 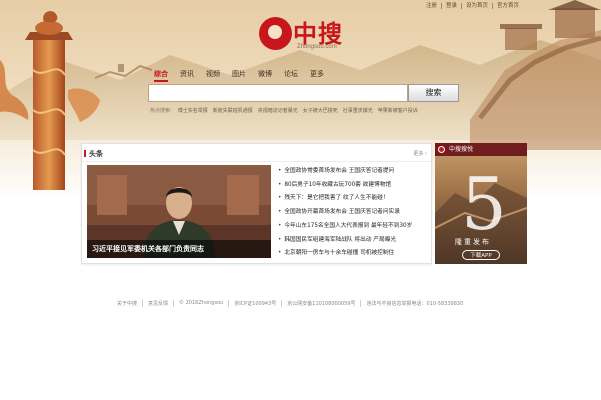 What do you see at coordinates (353, 254) in the screenshot?
I see `headline-item: 北京朝阳一房车与十余车碰撞 司机被控制住` at bounding box center [353, 254].